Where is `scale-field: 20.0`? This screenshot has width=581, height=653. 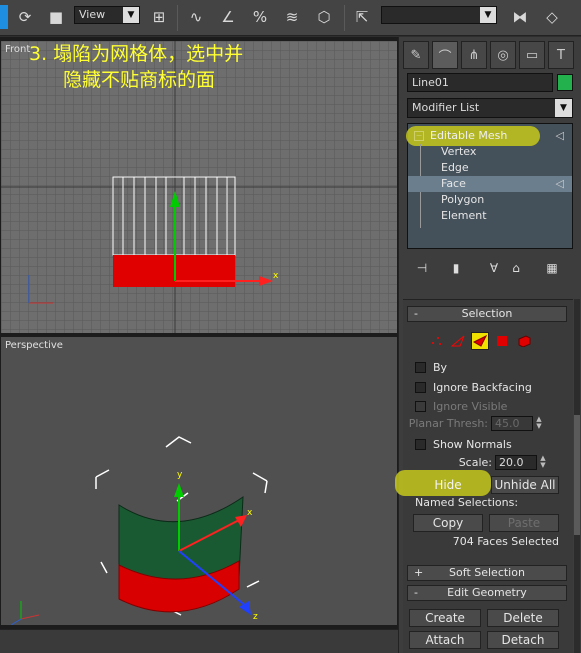
scale-field: 20.0 is located at coordinates (516, 462).